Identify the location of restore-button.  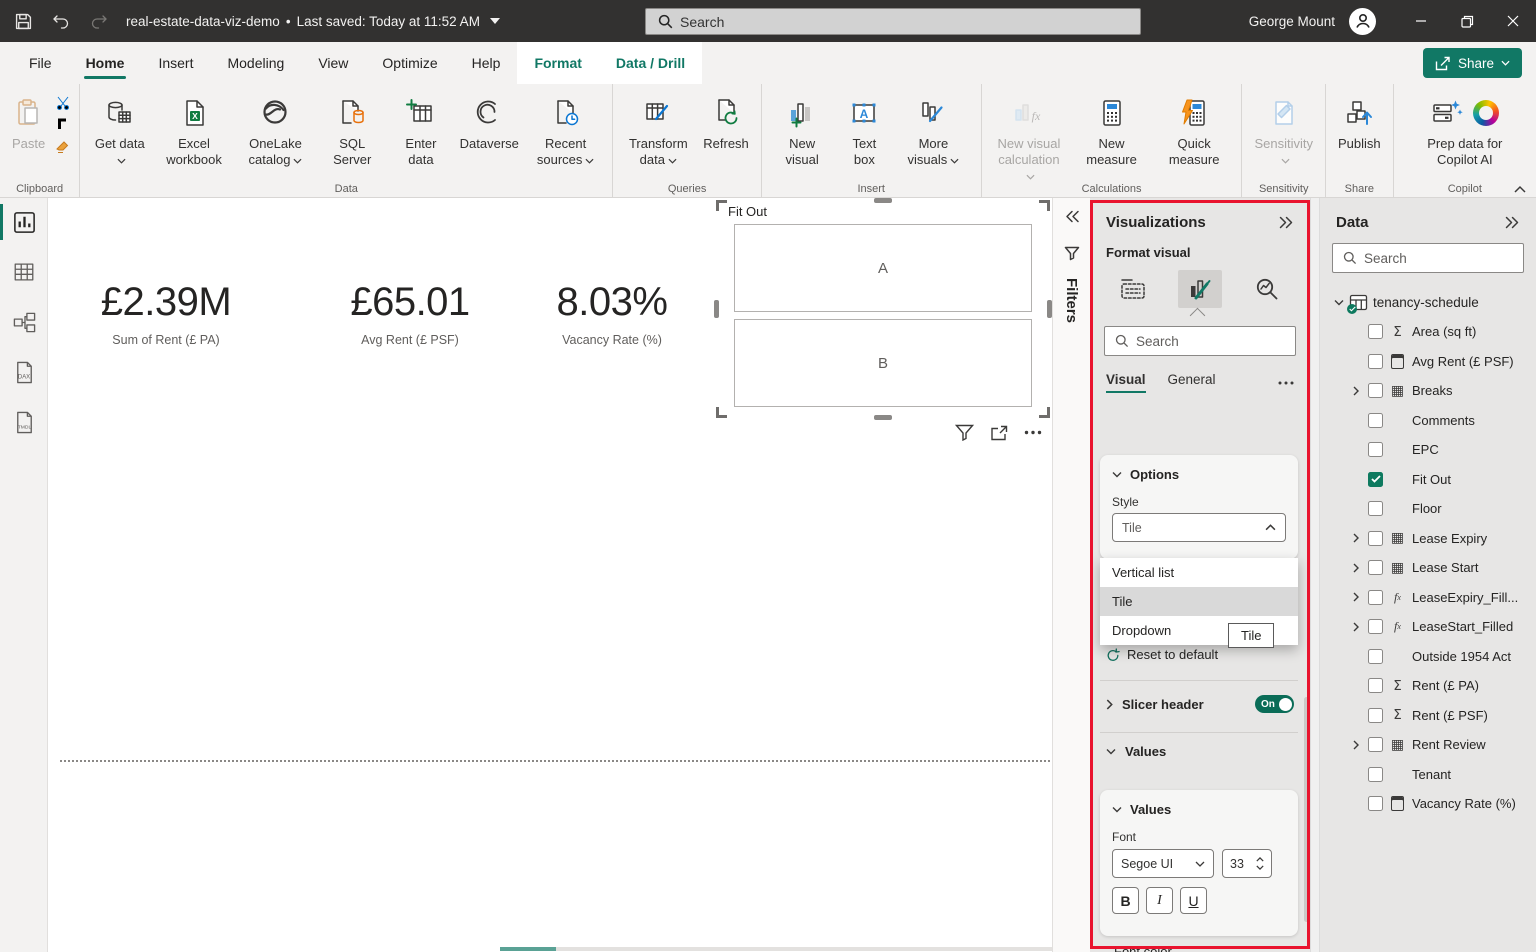
(1467, 21).